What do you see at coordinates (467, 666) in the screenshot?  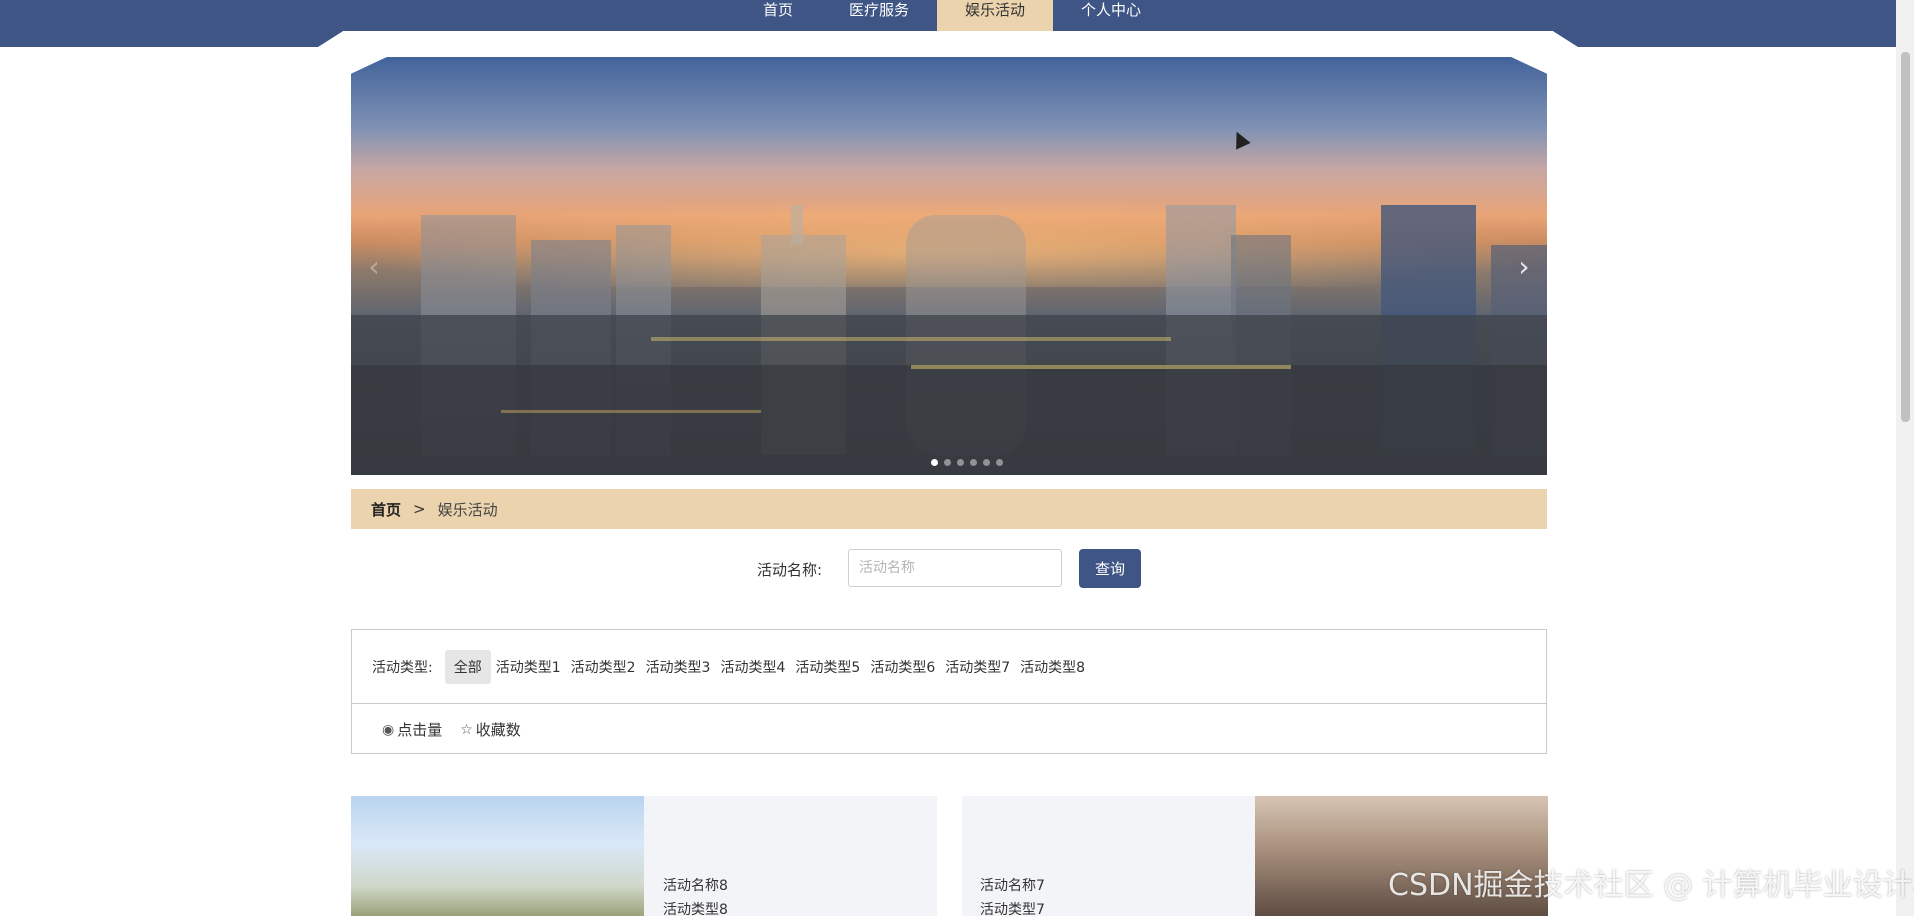 I see `type-filter-all: 全部` at bounding box center [467, 666].